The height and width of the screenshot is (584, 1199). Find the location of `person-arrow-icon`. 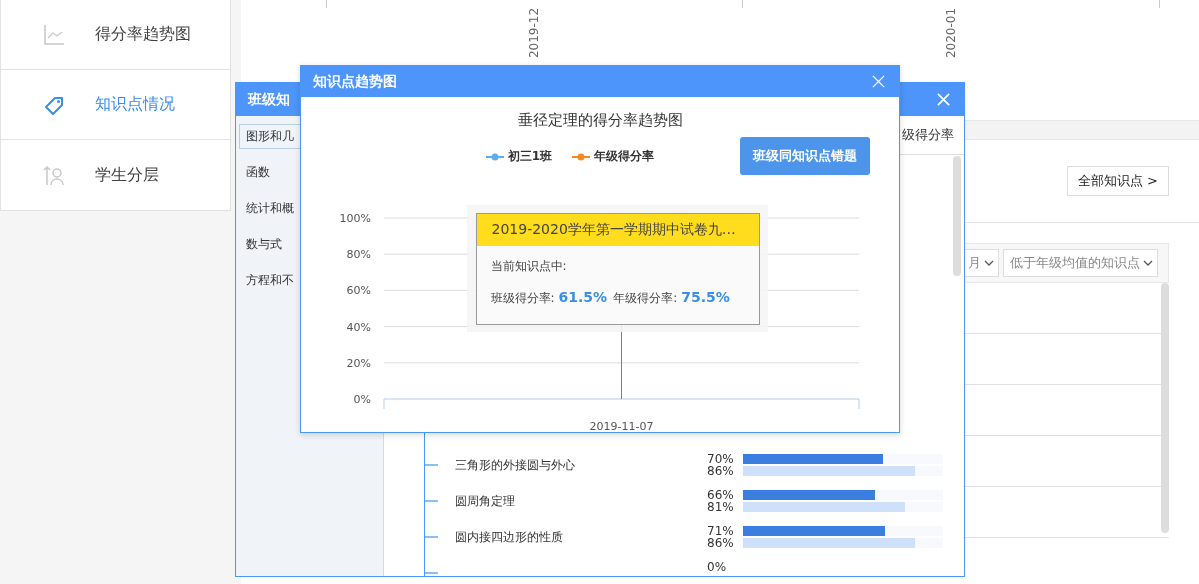

person-arrow-icon is located at coordinates (54, 175).